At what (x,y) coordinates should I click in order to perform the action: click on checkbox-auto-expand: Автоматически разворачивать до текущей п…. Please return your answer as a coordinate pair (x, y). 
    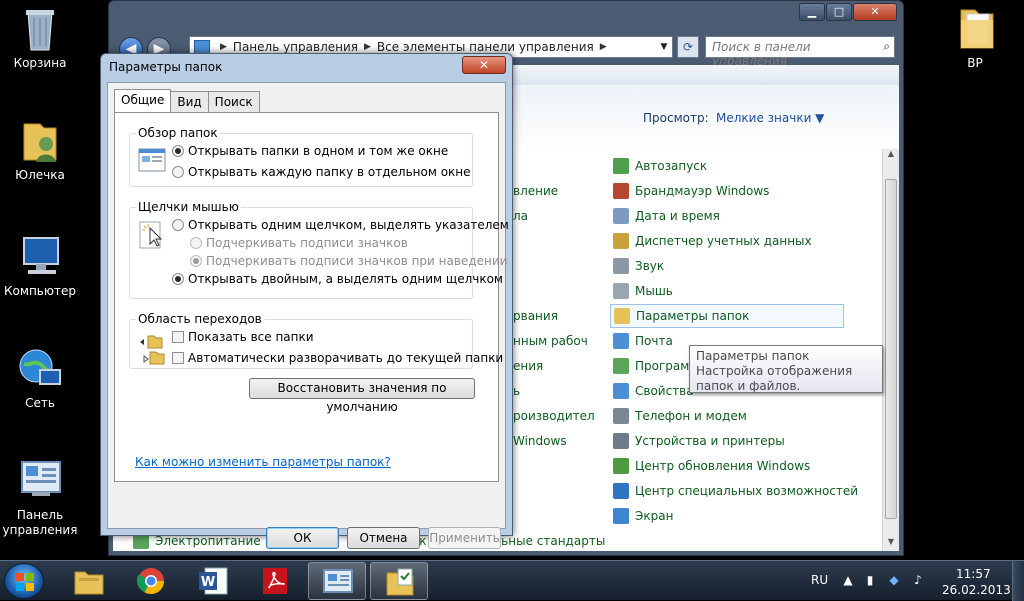
    Looking at the image, I should click on (337, 358).